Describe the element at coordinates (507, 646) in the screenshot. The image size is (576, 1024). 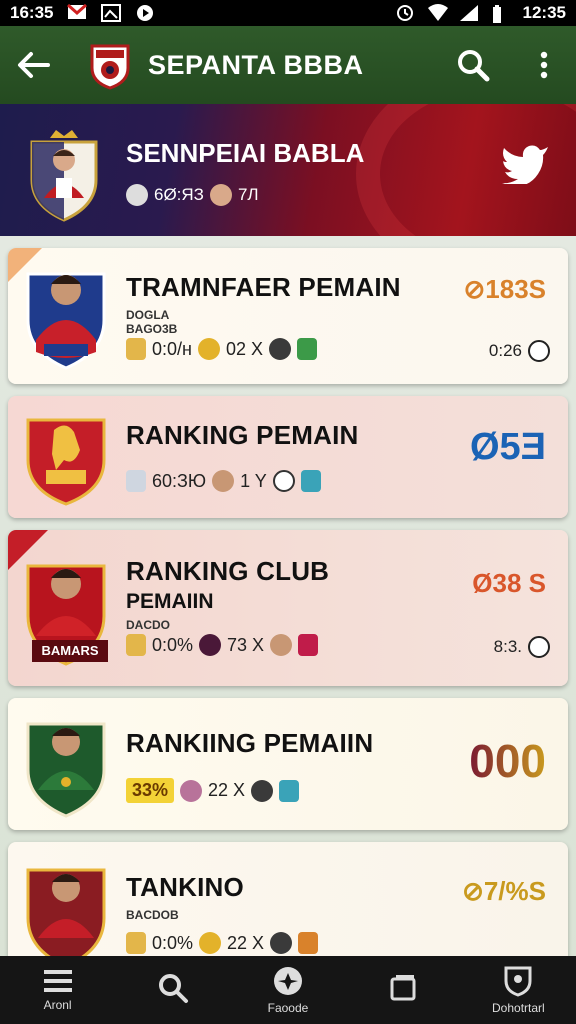
I see `sub-score-value: 8:3.` at that location.